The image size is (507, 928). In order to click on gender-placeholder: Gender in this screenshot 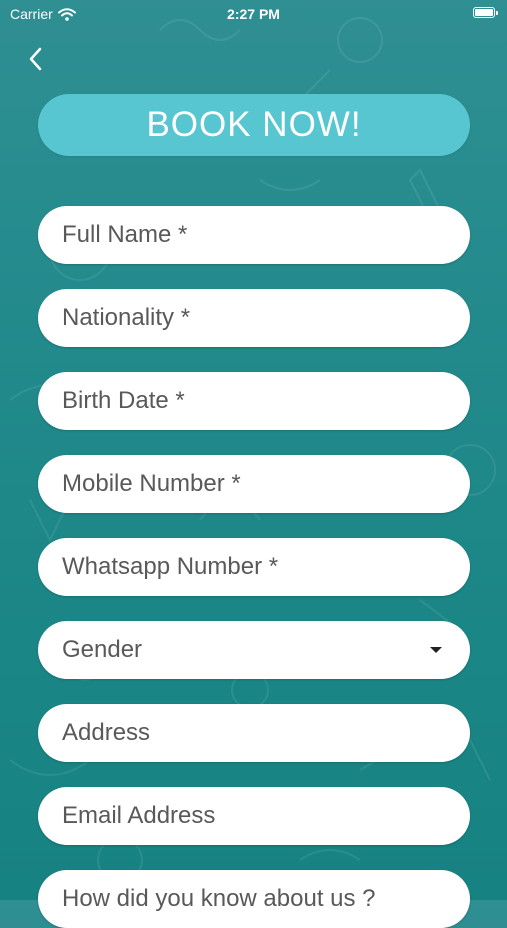, I will do `click(102, 649)`.